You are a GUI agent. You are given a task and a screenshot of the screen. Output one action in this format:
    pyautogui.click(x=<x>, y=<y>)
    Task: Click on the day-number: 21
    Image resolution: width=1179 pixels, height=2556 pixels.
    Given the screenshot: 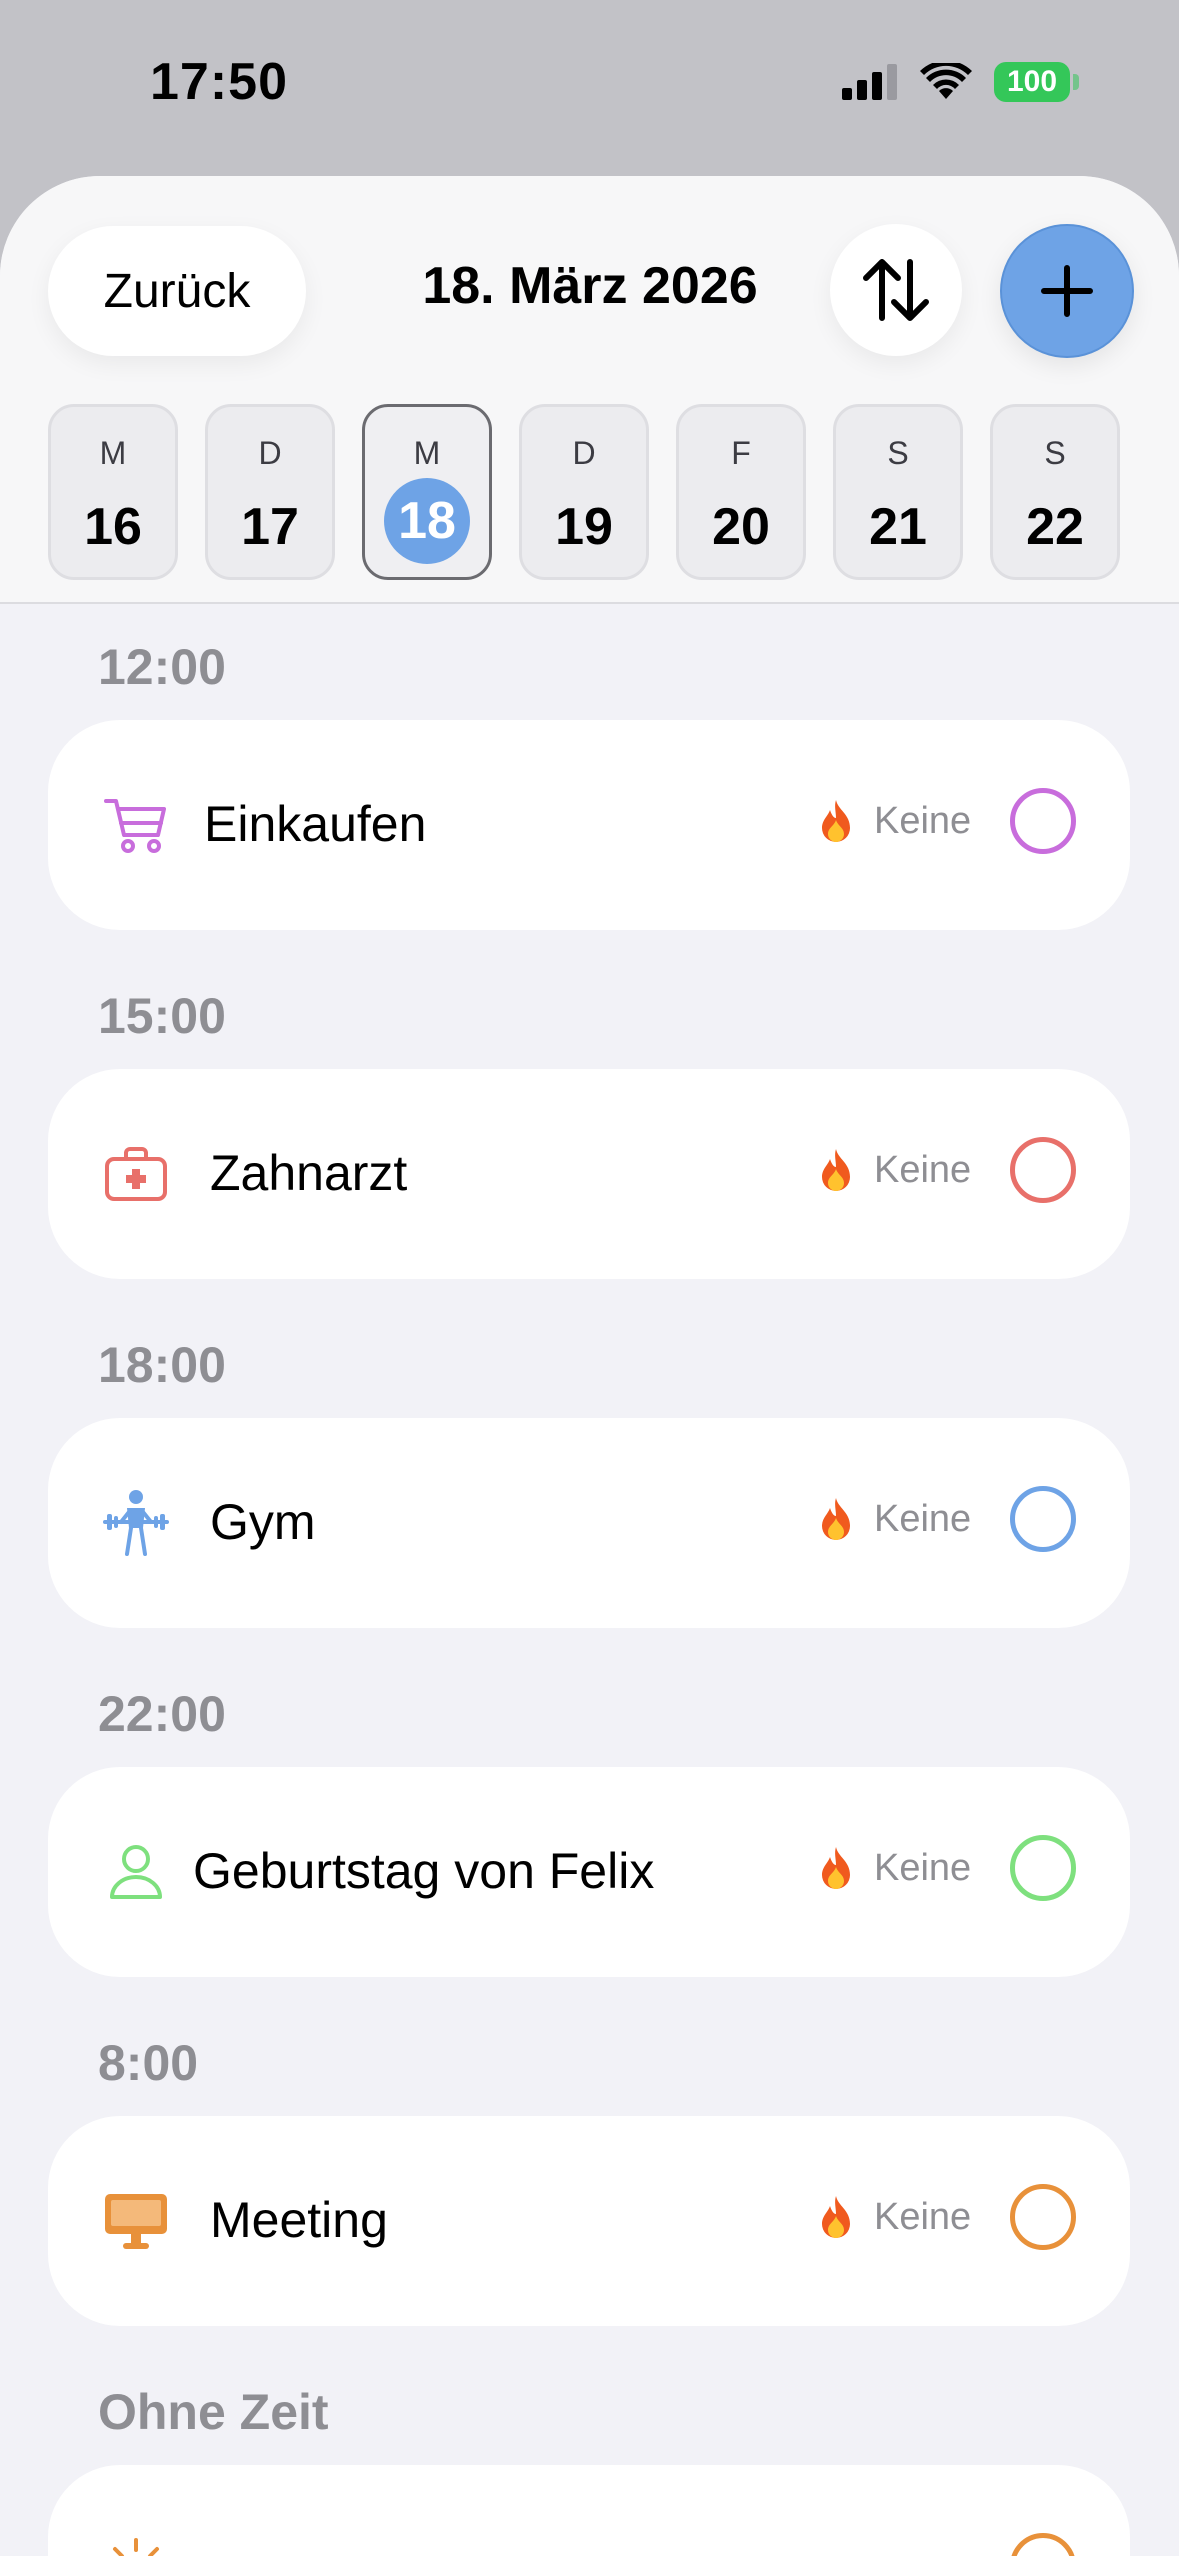 What is the action you would take?
    pyautogui.click(x=898, y=527)
    